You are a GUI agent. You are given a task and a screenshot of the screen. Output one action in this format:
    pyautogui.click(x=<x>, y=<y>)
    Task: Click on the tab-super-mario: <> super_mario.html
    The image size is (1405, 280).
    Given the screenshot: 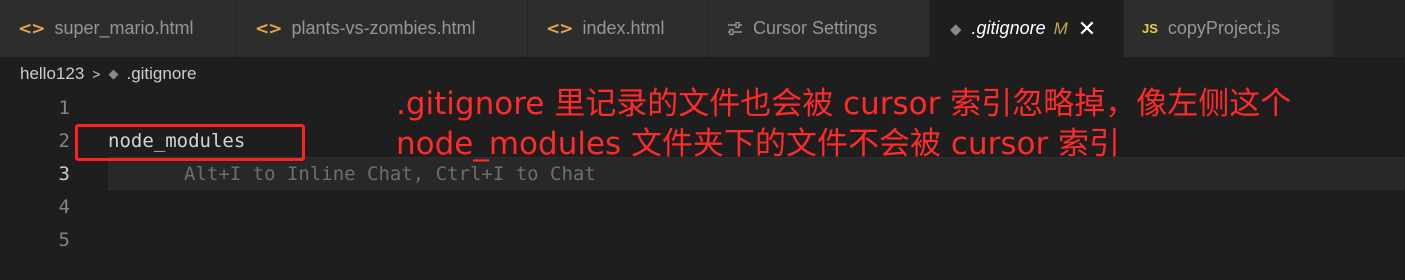 What is the action you would take?
    pyautogui.click(x=118, y=28)
    